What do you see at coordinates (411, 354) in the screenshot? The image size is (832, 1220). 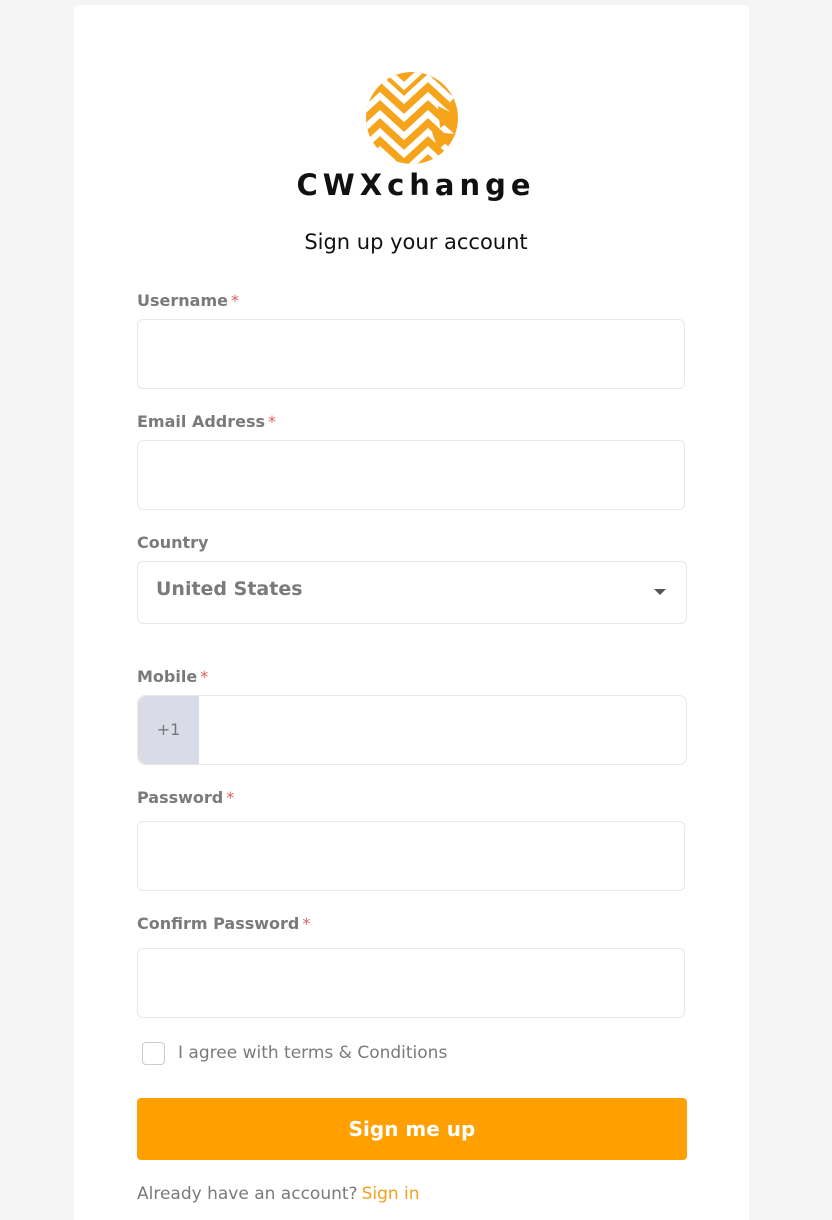 I see `username-input` at bounding box center [411, 354].